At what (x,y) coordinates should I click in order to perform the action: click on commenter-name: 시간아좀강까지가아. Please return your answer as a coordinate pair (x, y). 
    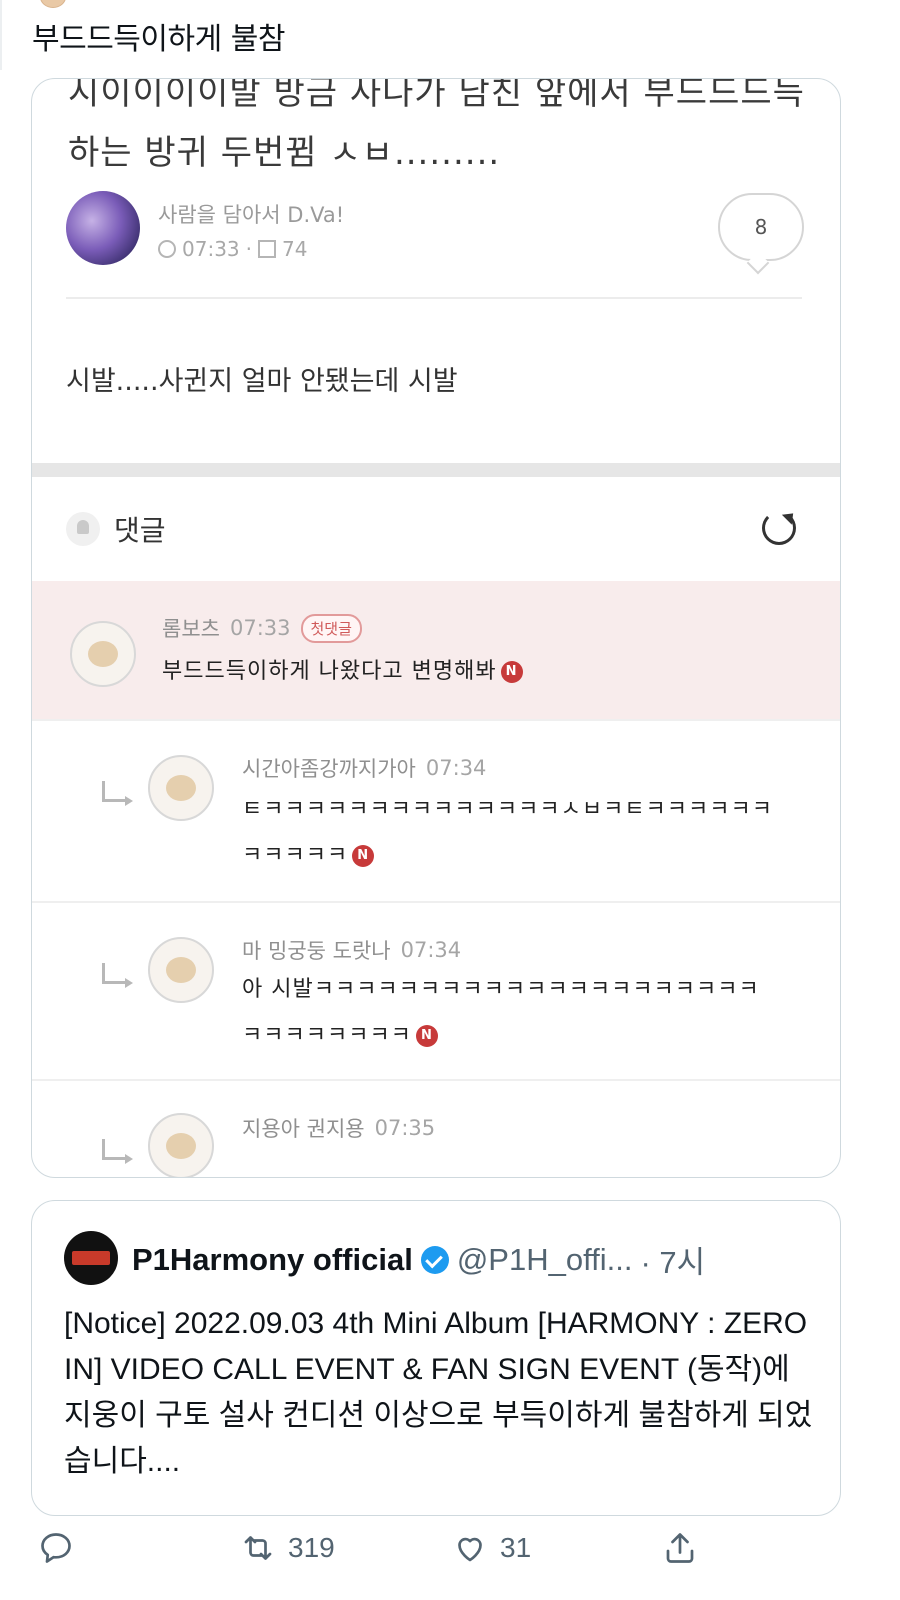
    Looking at the image, I should click on (329, 769).